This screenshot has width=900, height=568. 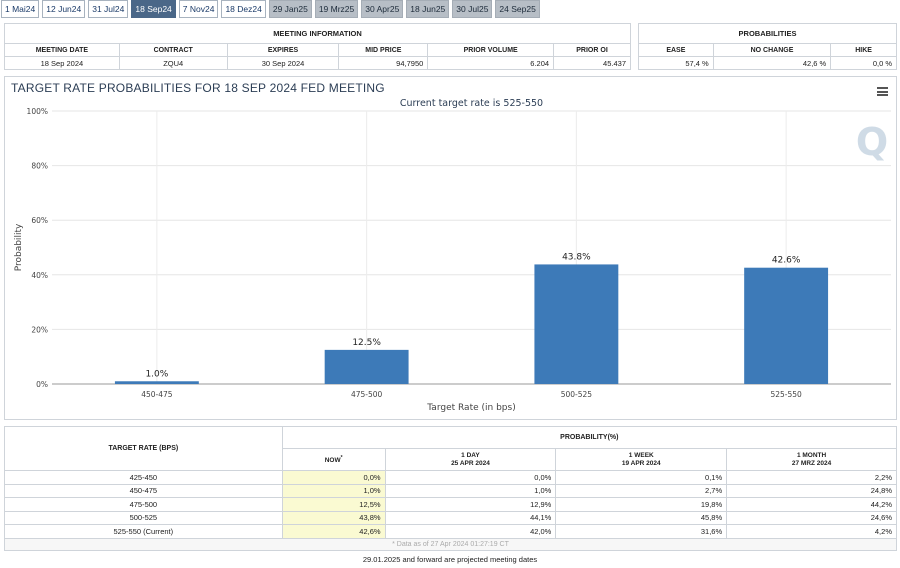 I want to click on one-week-cell: 19,8%, so click(x=641, y=504).